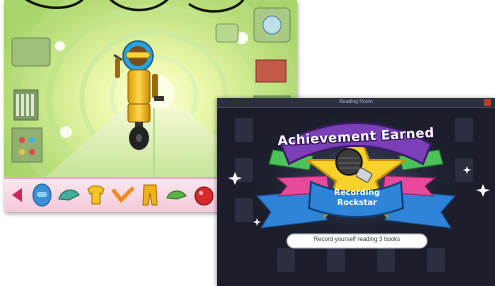 This screenshot has height=286, width=495. I want to click on wardrobe-item-hat, so click(69, 195).